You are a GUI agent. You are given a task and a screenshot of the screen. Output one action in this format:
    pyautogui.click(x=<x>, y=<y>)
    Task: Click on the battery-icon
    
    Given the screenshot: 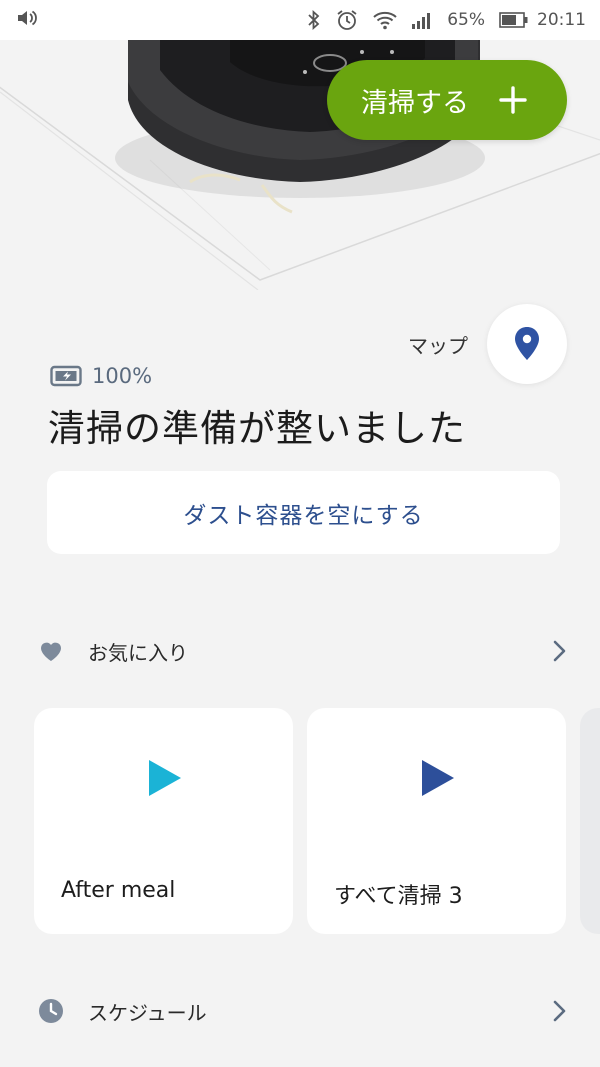 What is the action you would take?
    pyautogui.click(x=514, y=20)
    